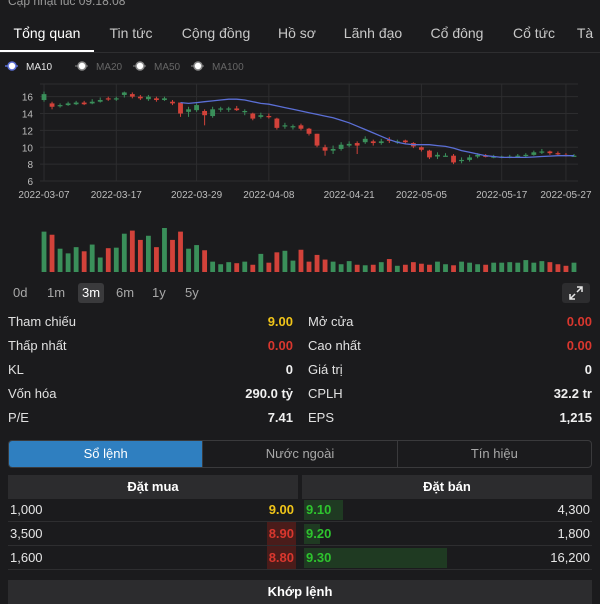  I want to click on segment-order-book: Sổ lệnh, so click(106, 454).